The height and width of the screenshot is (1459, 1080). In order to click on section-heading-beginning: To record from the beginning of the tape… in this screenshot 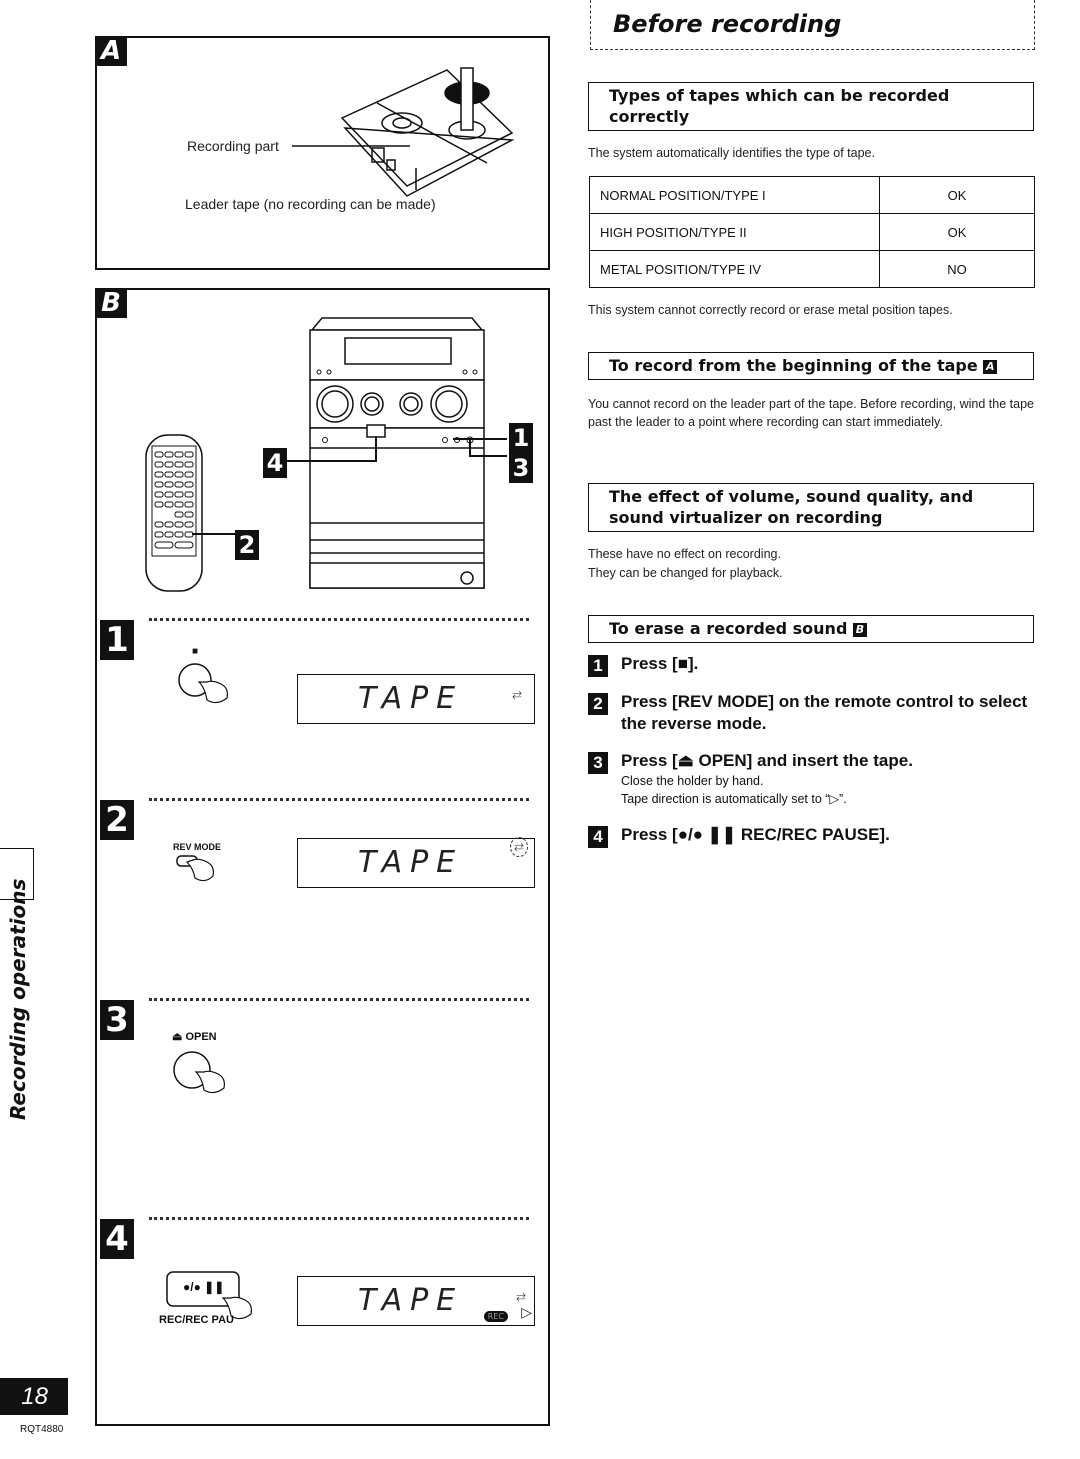, I will do `click(811, 366)`.